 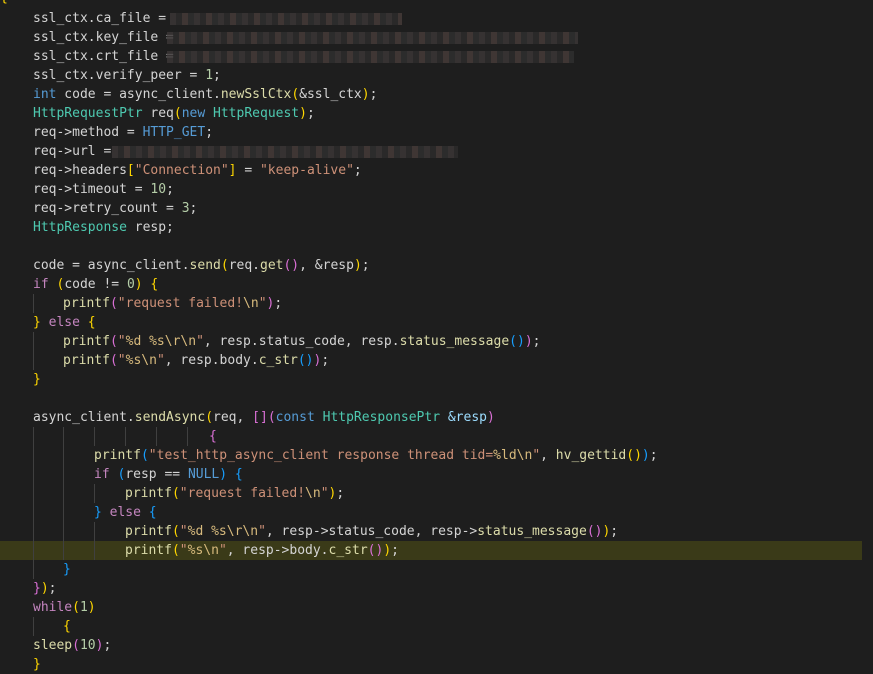 What do you see at coordinates (80, 170) in the screenshot?
I see `code-token: req->headers` at bounding box center [80, 170].